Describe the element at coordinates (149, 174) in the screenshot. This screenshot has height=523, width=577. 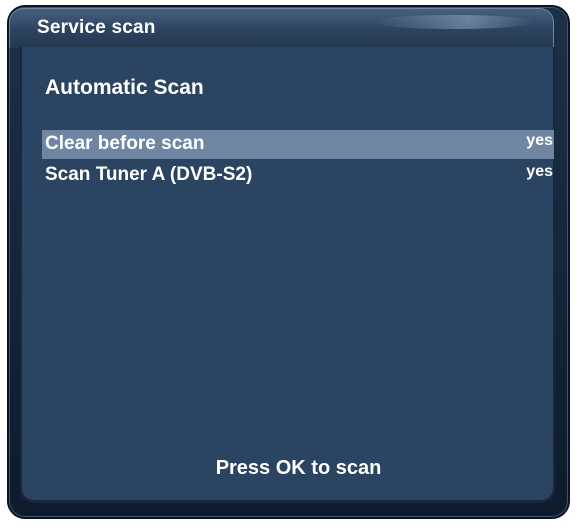
I see `option-label: Scan Tuner A (DVB-S2)` at that location.